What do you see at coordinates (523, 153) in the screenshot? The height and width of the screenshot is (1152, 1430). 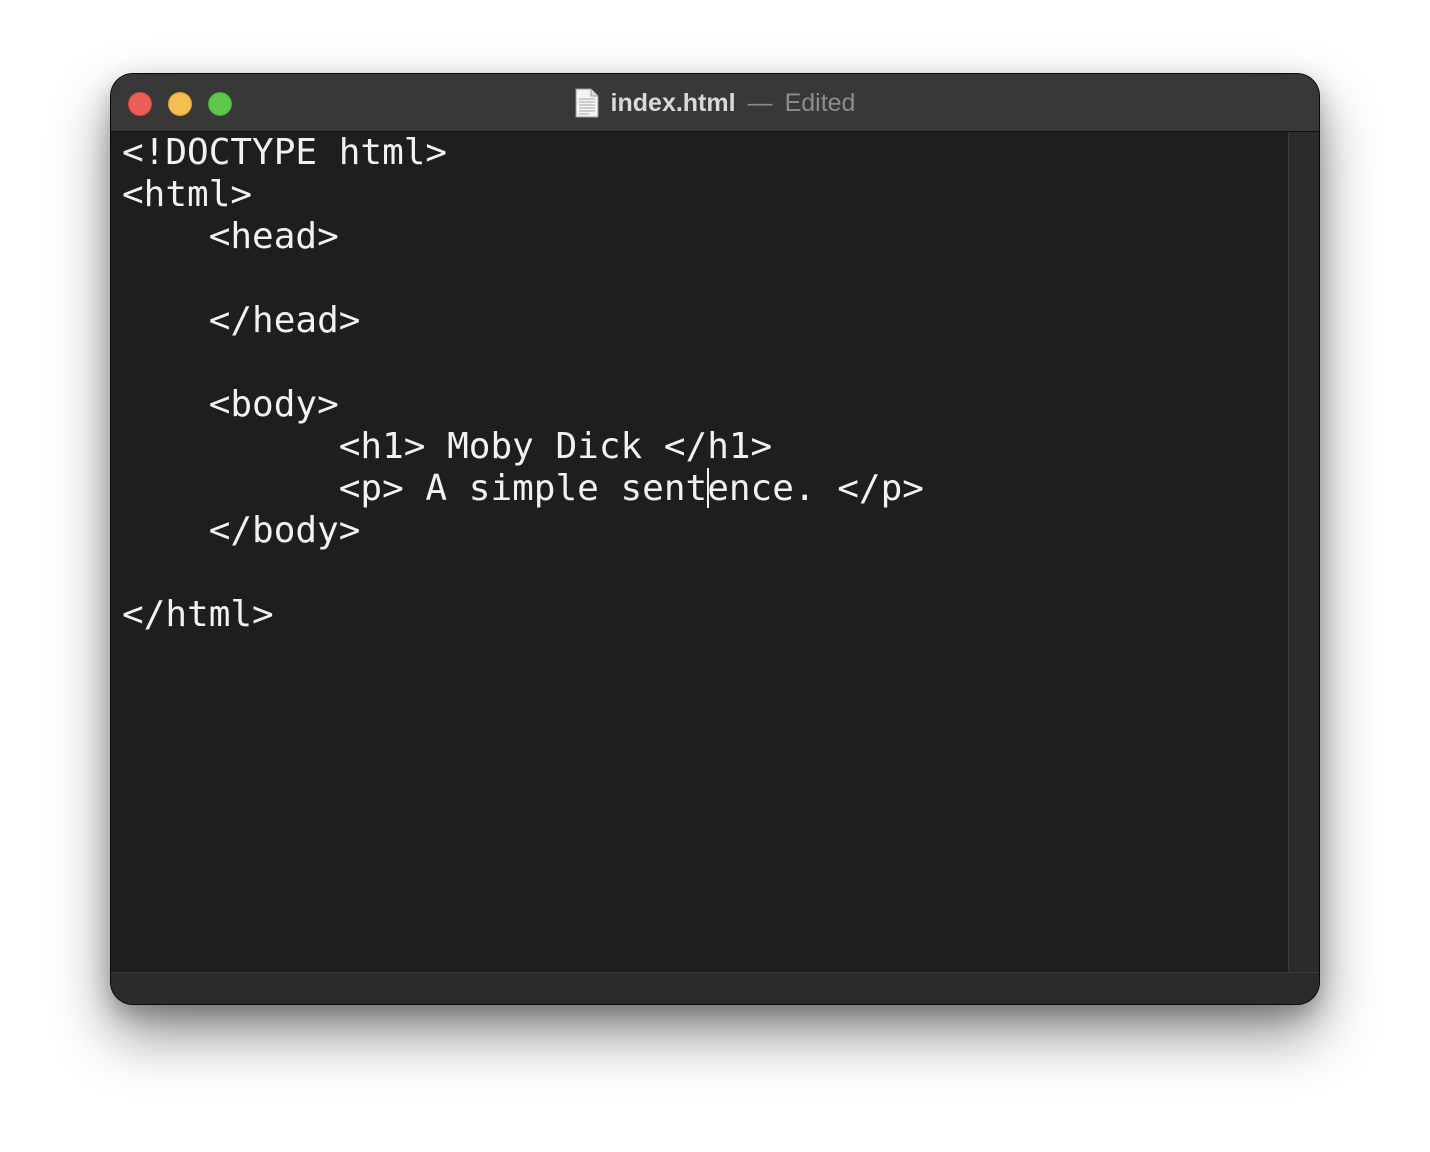 I see `code-line: <!DOCTYPE html>` at bounding box center [523, 153].